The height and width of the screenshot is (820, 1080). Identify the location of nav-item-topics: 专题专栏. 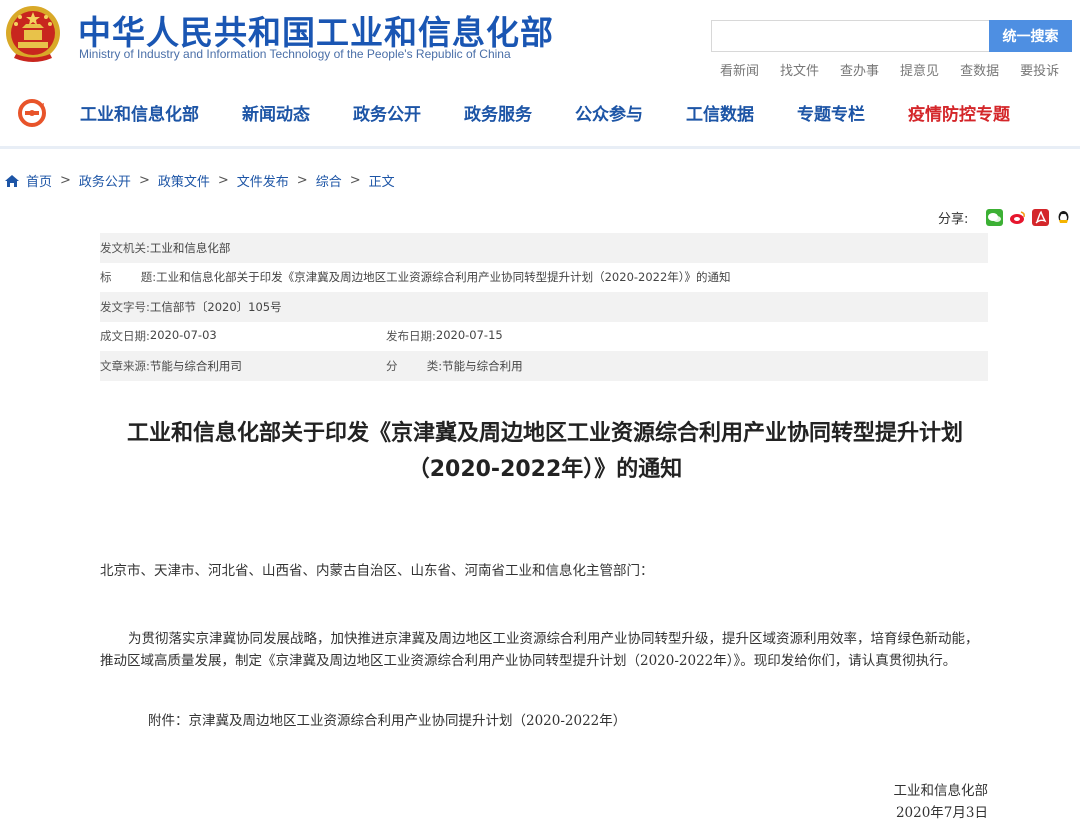
(831, 112).